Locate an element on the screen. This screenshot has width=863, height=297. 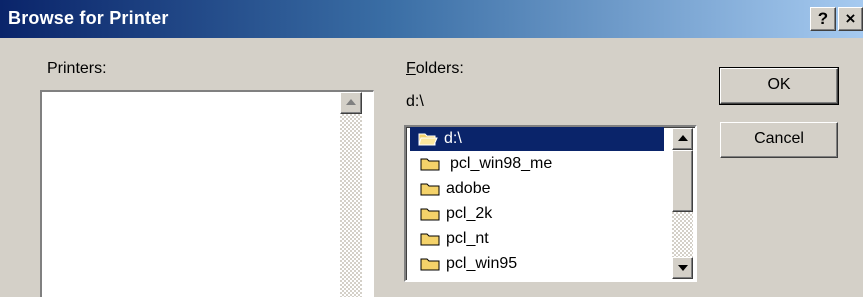
folder-item-label: adobe is located at coordinates (468, 188).